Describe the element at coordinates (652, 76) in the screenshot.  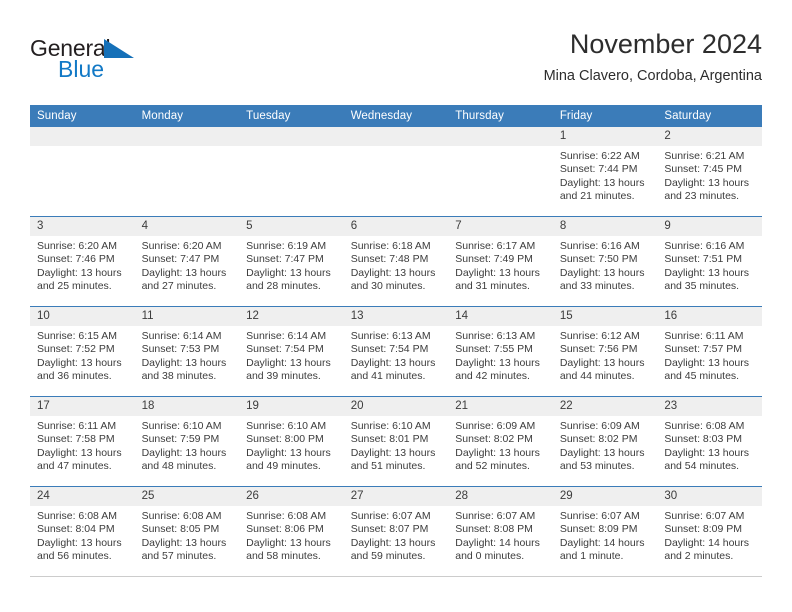
I see `page-subtitle: Mina Clavero, Cordoba, Argentina` at that location.